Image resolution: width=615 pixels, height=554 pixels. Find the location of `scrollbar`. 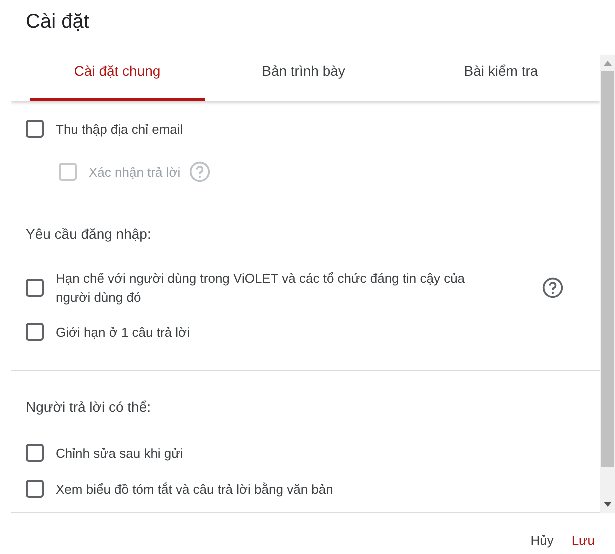

scrollbar is located at coordinates (607, 284).